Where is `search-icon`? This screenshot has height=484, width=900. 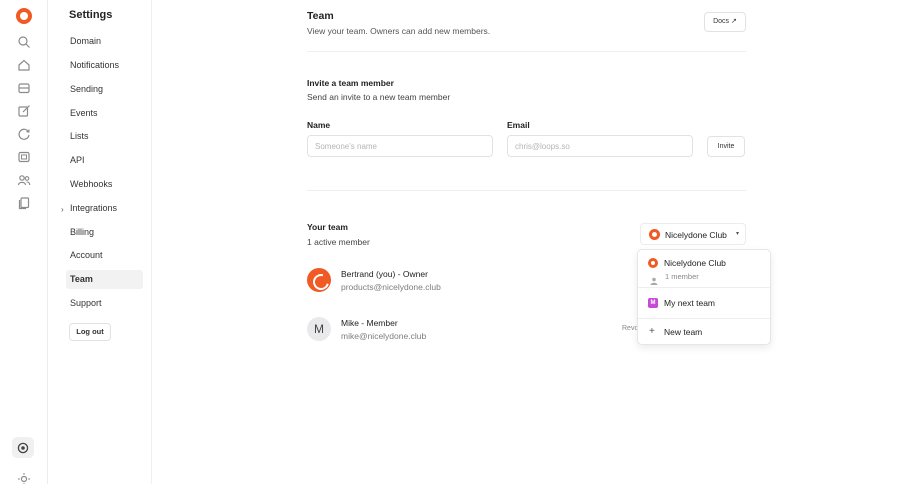 search-icon is located at coordinates (24, 42).